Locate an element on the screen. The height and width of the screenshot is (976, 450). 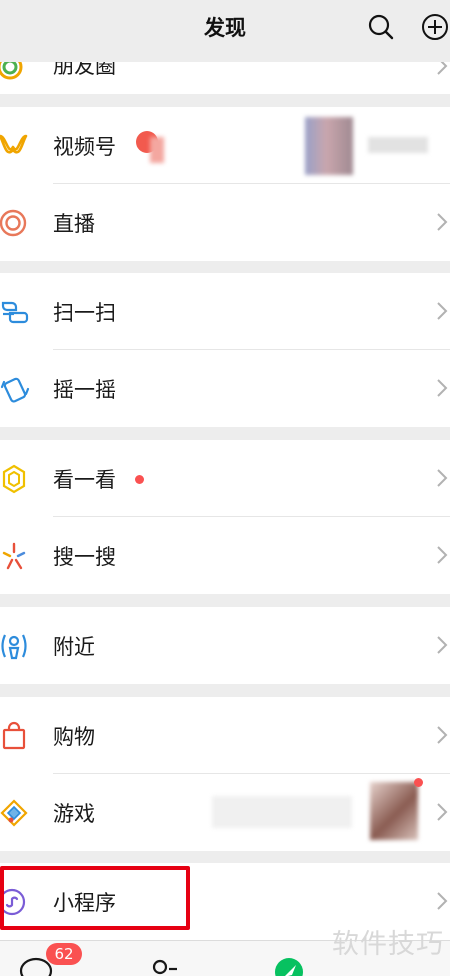
list-item-shake: 摇一摇 is located at coordinates (225, 388).